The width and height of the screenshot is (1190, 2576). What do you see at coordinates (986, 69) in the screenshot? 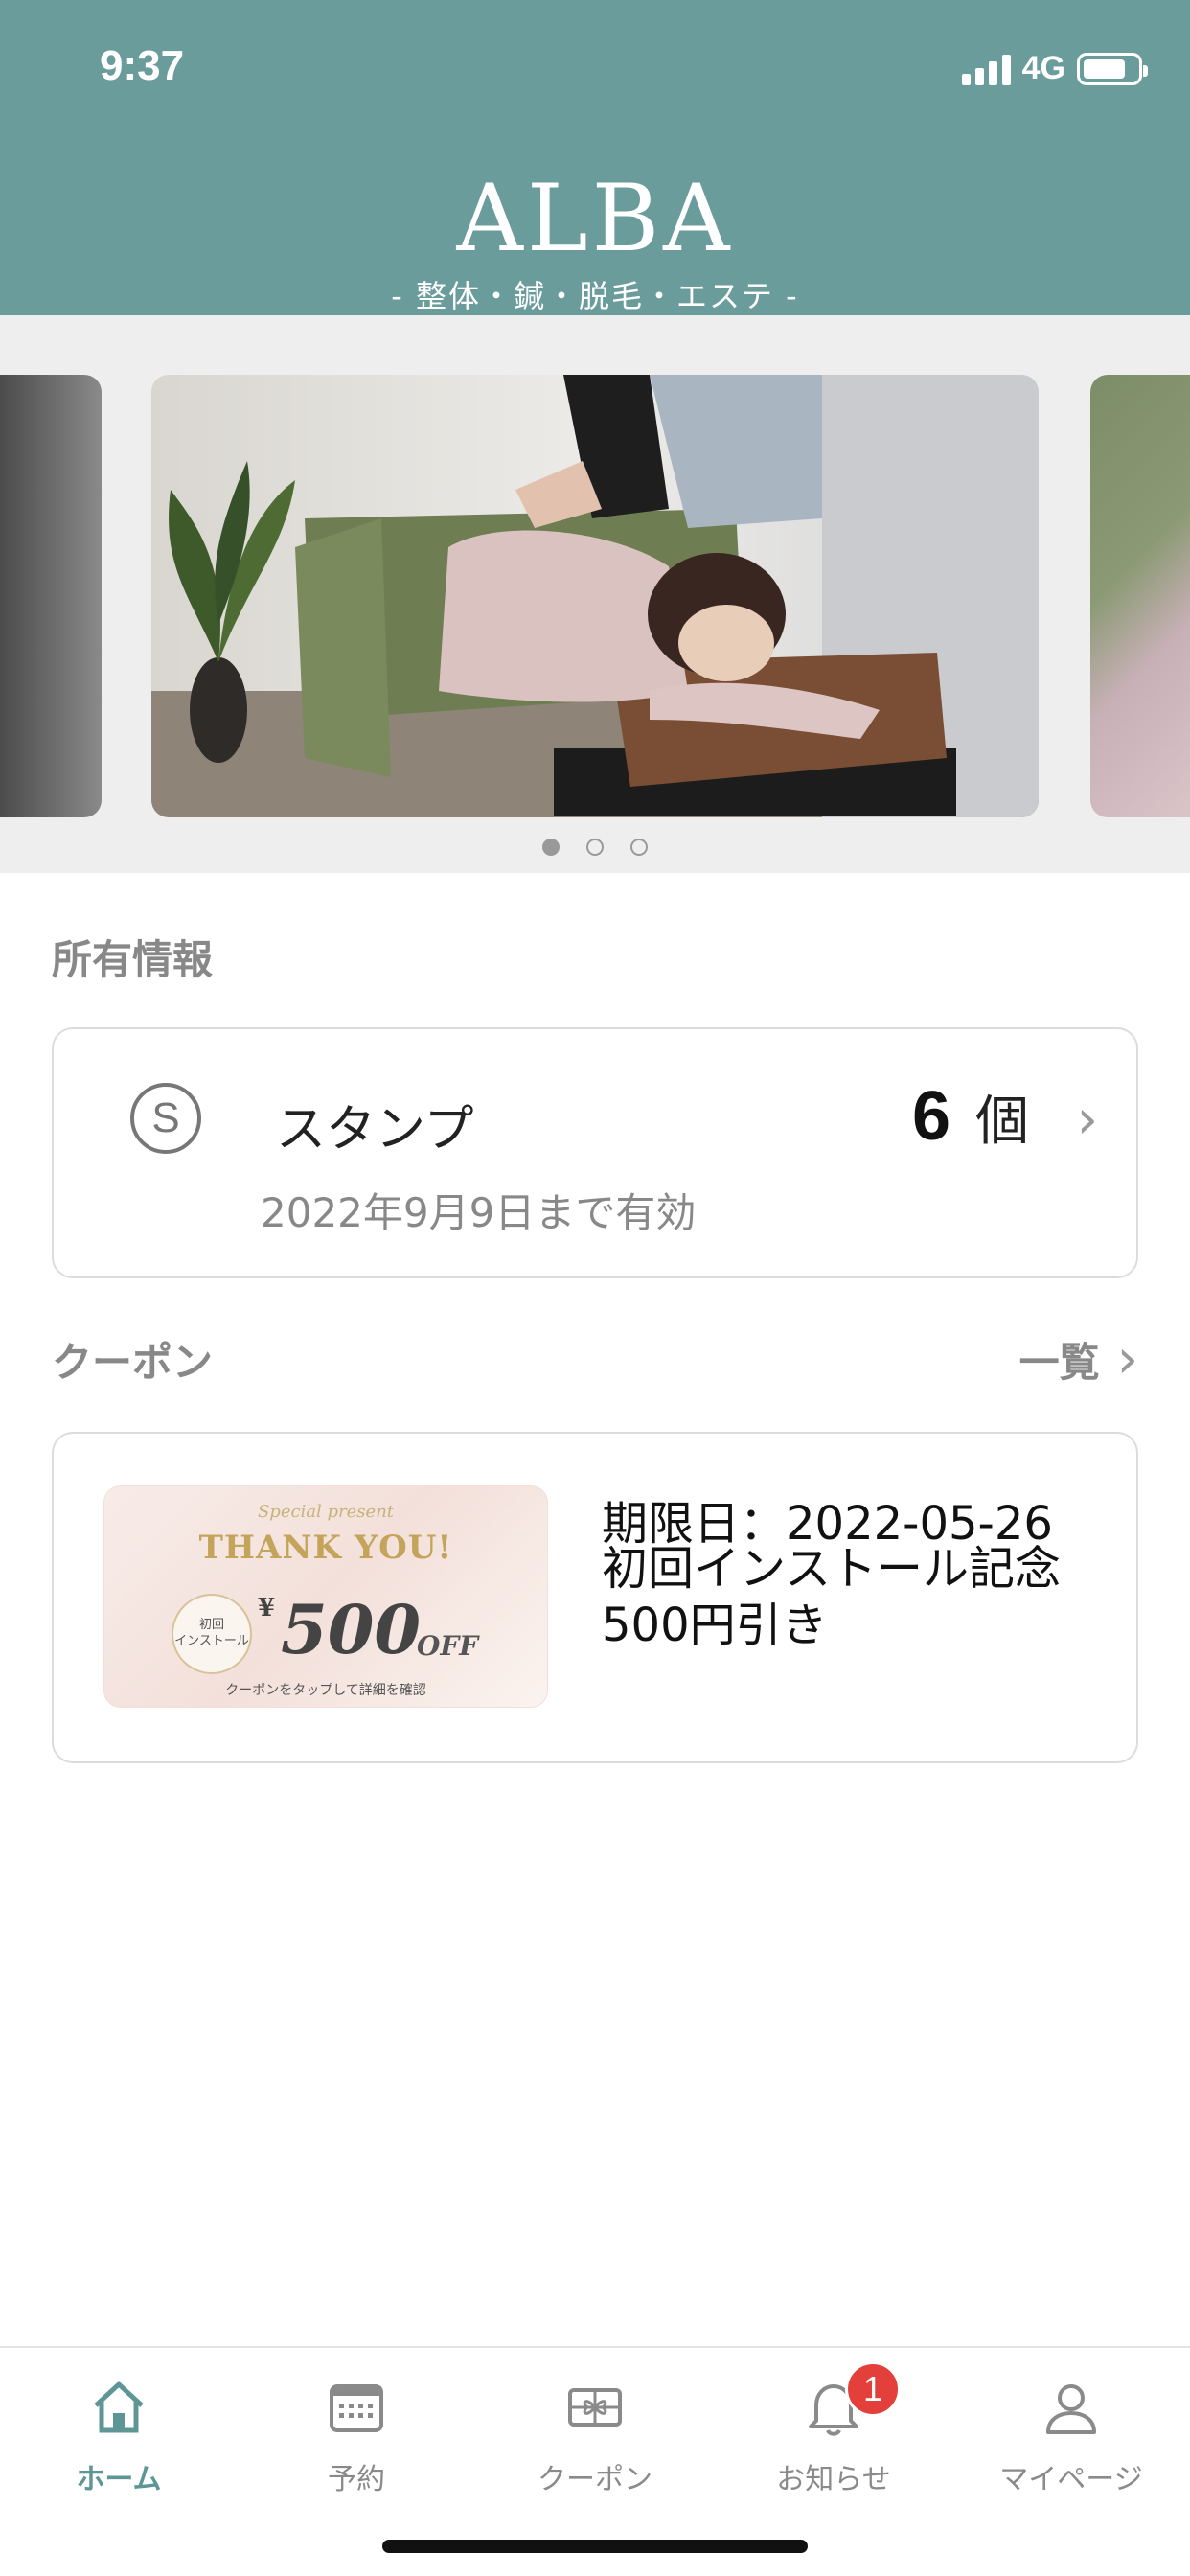
I see `signal-icon` at bounding box center [986, 69].